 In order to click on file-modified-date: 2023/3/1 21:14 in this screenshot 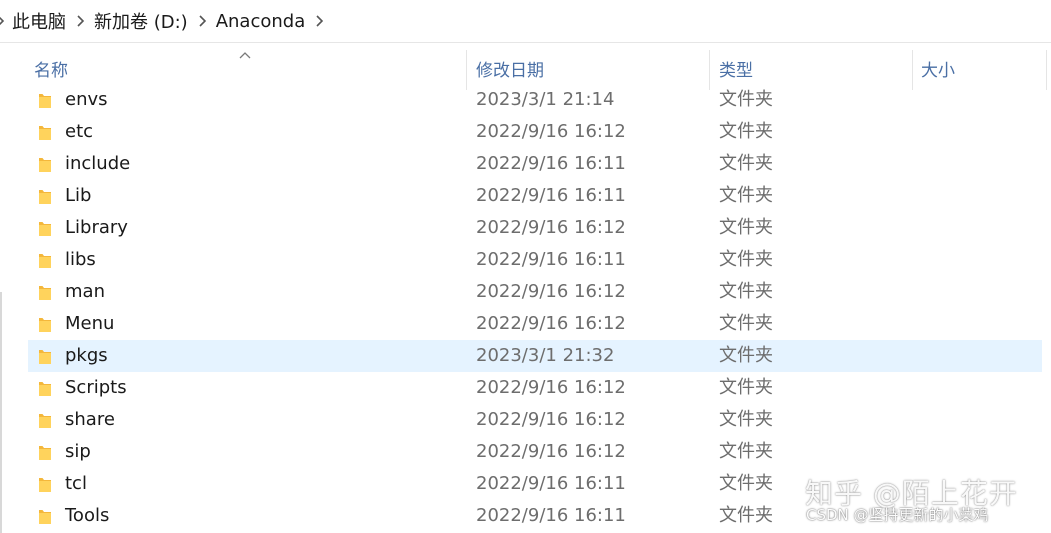, I will do `click(545, 99)`.